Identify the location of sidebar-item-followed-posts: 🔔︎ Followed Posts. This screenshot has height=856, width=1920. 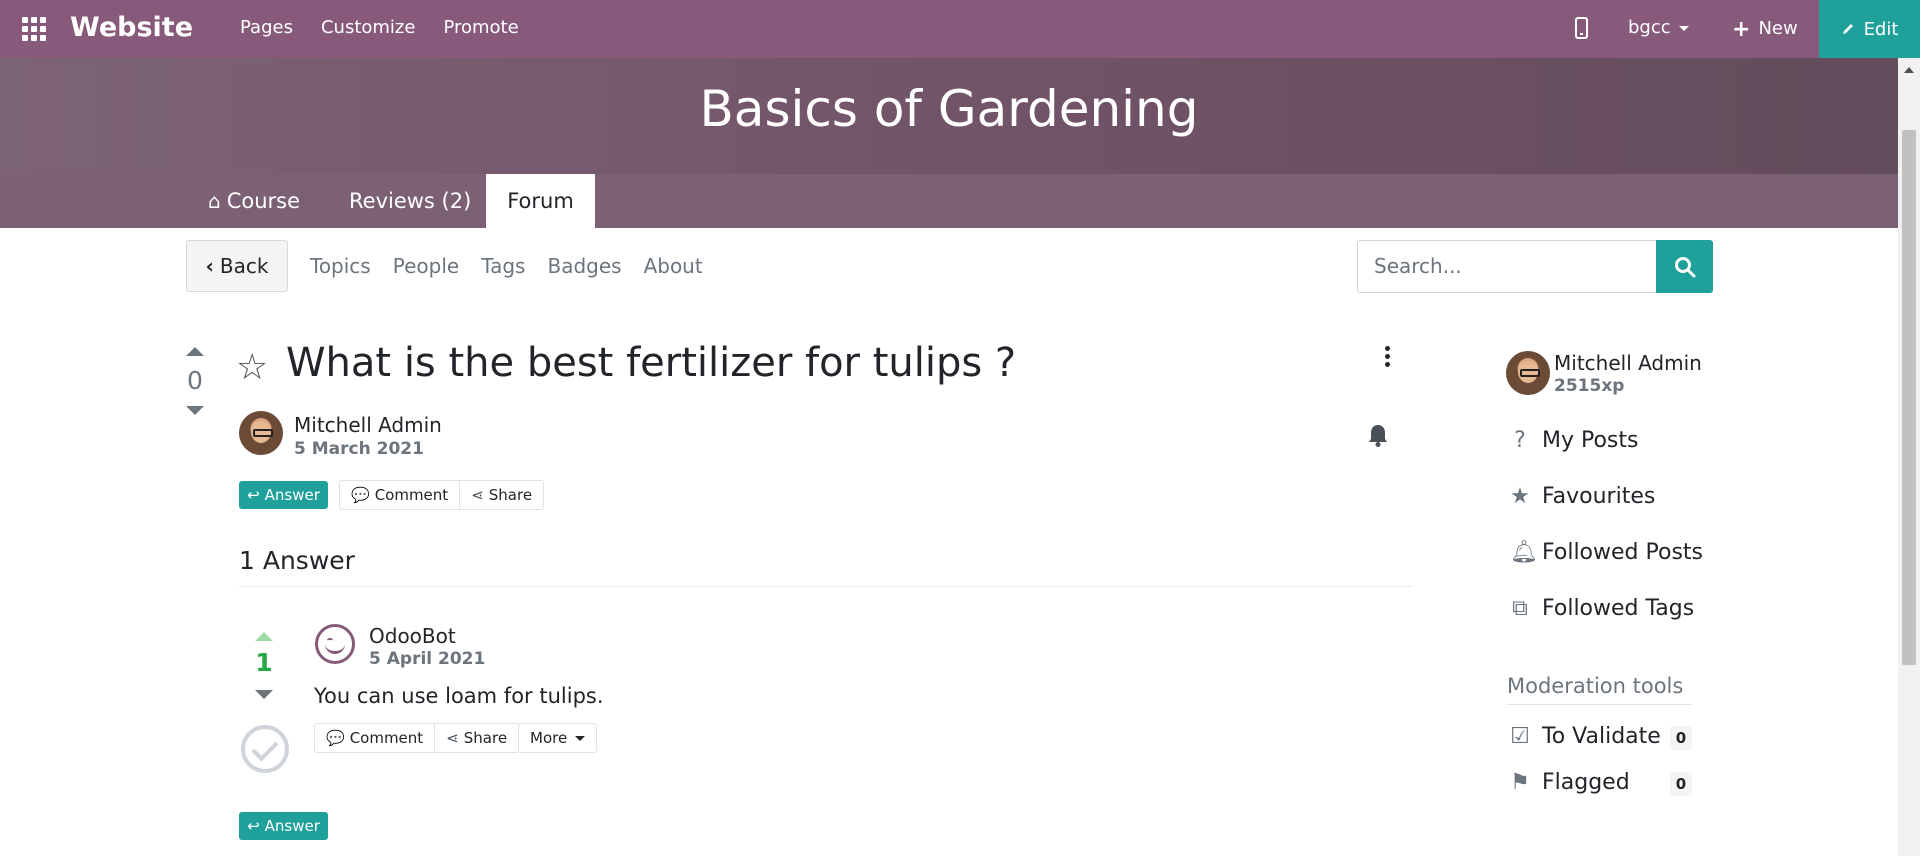
(1606, 552).